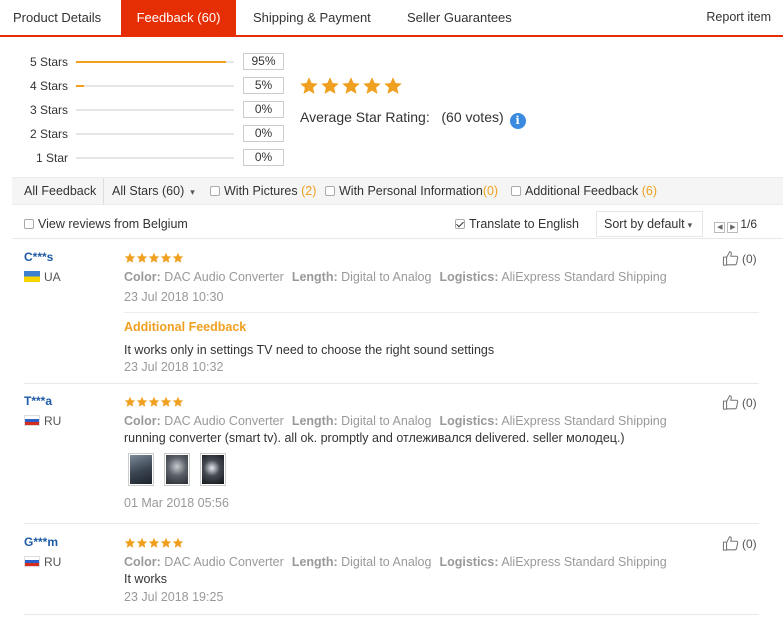 The image size is (783, 623). I want to click on translate-label: Translate to English, so click(524, 224).